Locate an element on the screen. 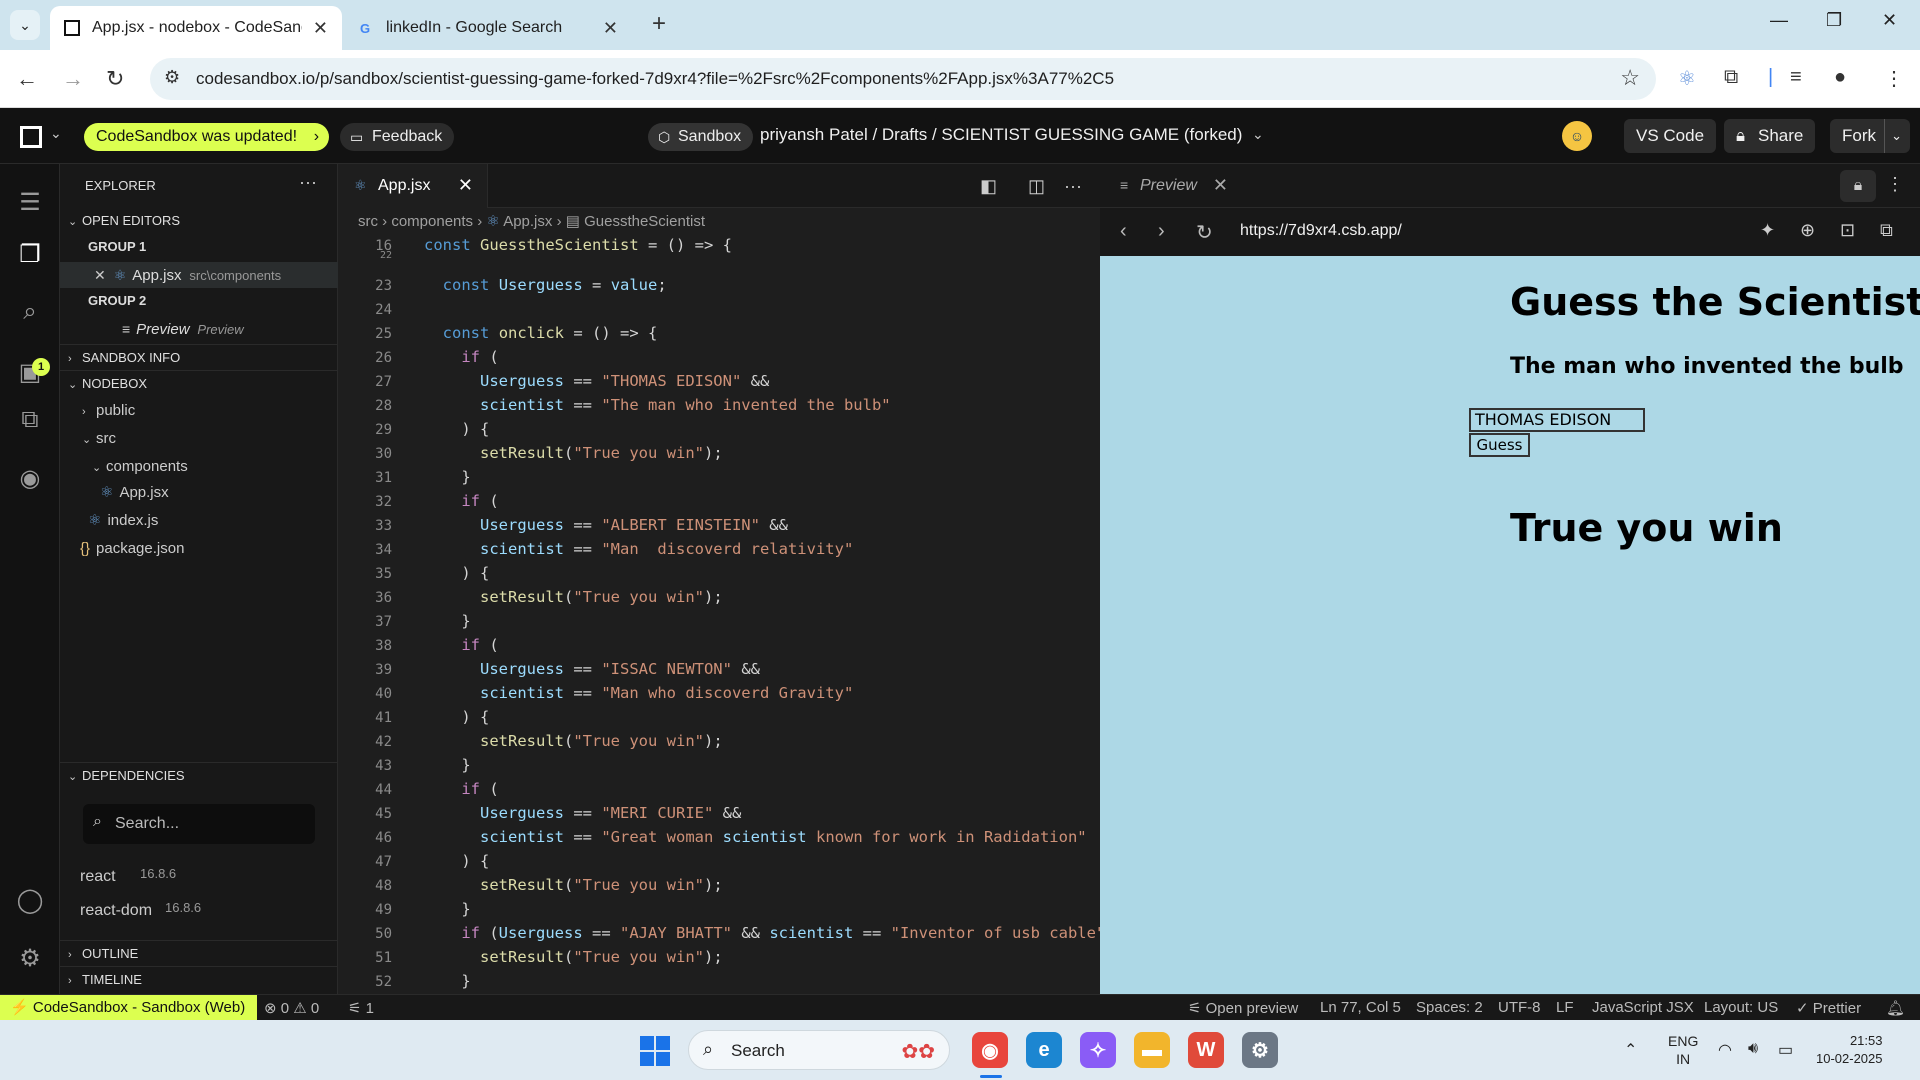  restore-icon: ❐ is located at coordinates (1834, 20).